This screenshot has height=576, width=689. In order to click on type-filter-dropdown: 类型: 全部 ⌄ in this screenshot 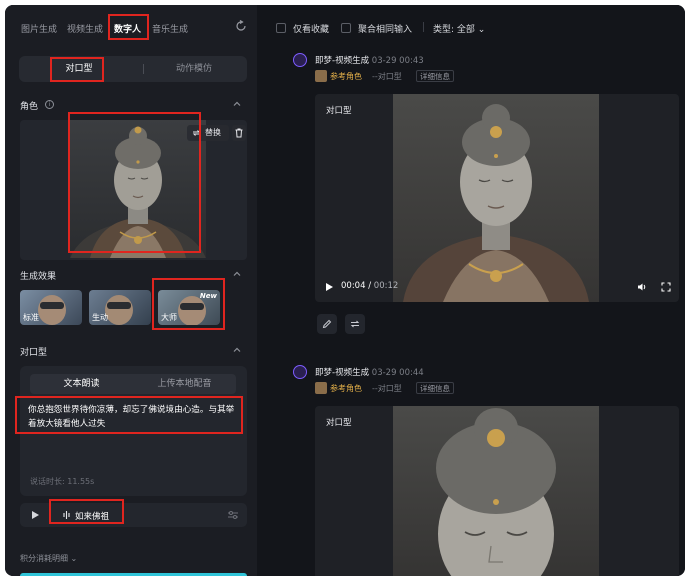, I will do `click(459, 28)`.